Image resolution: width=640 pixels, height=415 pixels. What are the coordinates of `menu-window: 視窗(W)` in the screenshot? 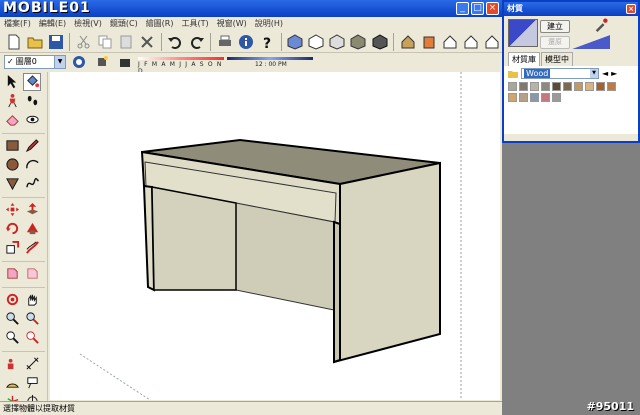 It's located at (232, 24).